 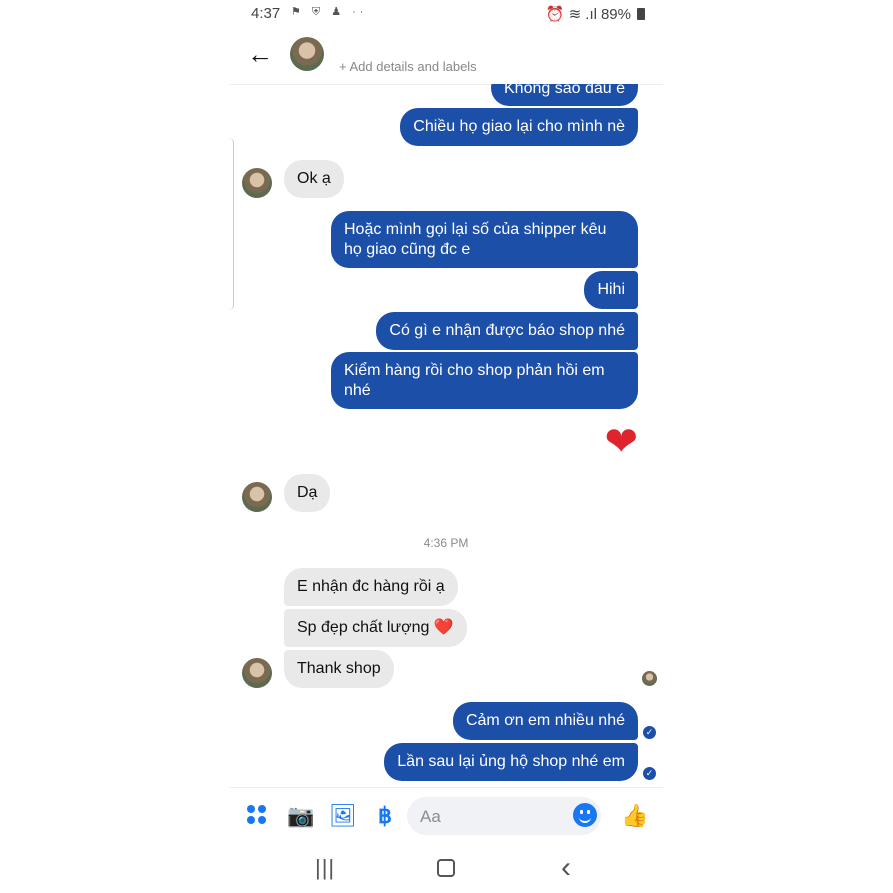 I want to click on camera-icon: 📷, so click(x=301, y=816).